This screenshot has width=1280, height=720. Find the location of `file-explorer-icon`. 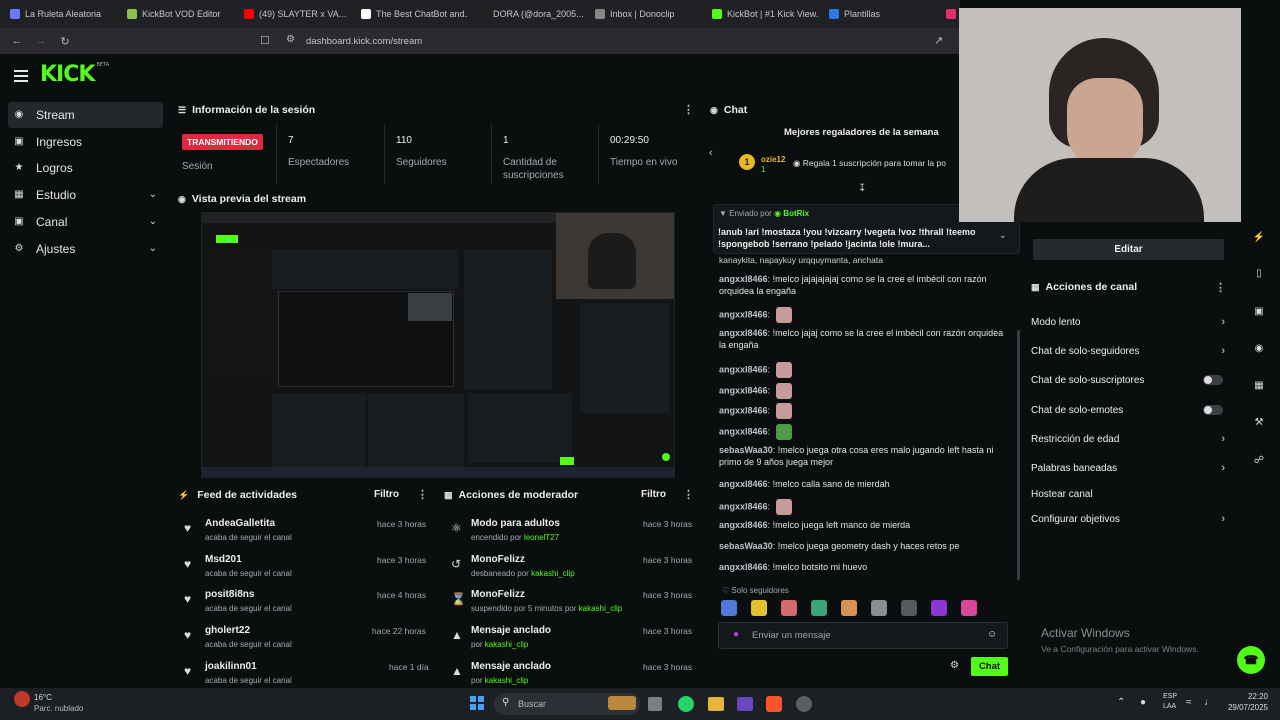

file-explorer-icon is located at coordinates (716, 704).